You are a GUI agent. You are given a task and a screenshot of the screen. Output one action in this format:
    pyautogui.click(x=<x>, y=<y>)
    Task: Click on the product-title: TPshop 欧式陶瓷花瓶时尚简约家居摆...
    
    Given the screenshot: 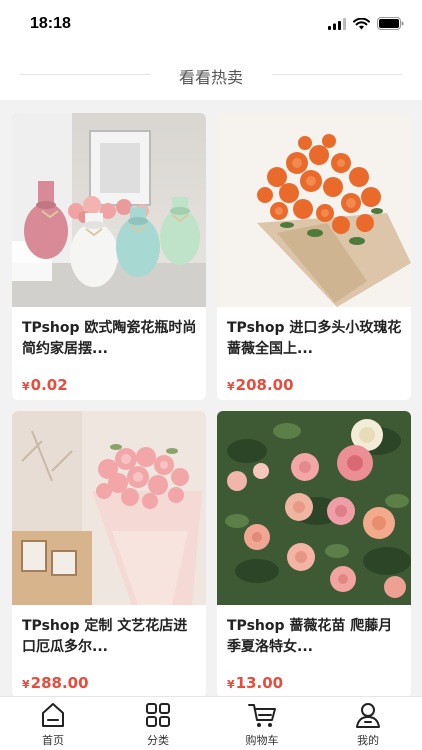 What is the action you would take?
    pyautogui.click(x=109, y=338)
    